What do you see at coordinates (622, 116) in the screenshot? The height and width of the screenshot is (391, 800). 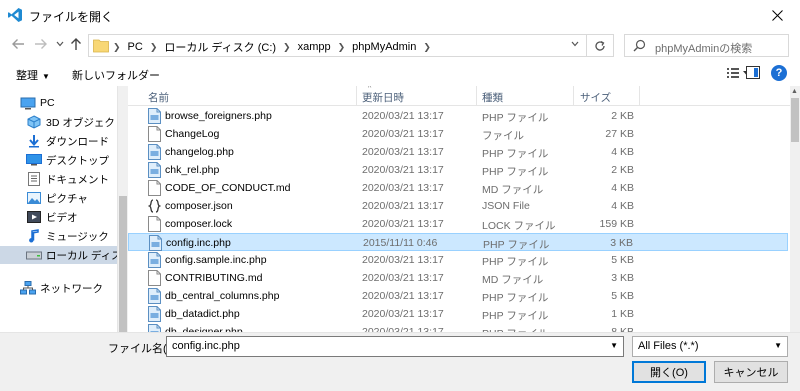 I see `file-size: 2 KB` at bounding box center [622, 116].